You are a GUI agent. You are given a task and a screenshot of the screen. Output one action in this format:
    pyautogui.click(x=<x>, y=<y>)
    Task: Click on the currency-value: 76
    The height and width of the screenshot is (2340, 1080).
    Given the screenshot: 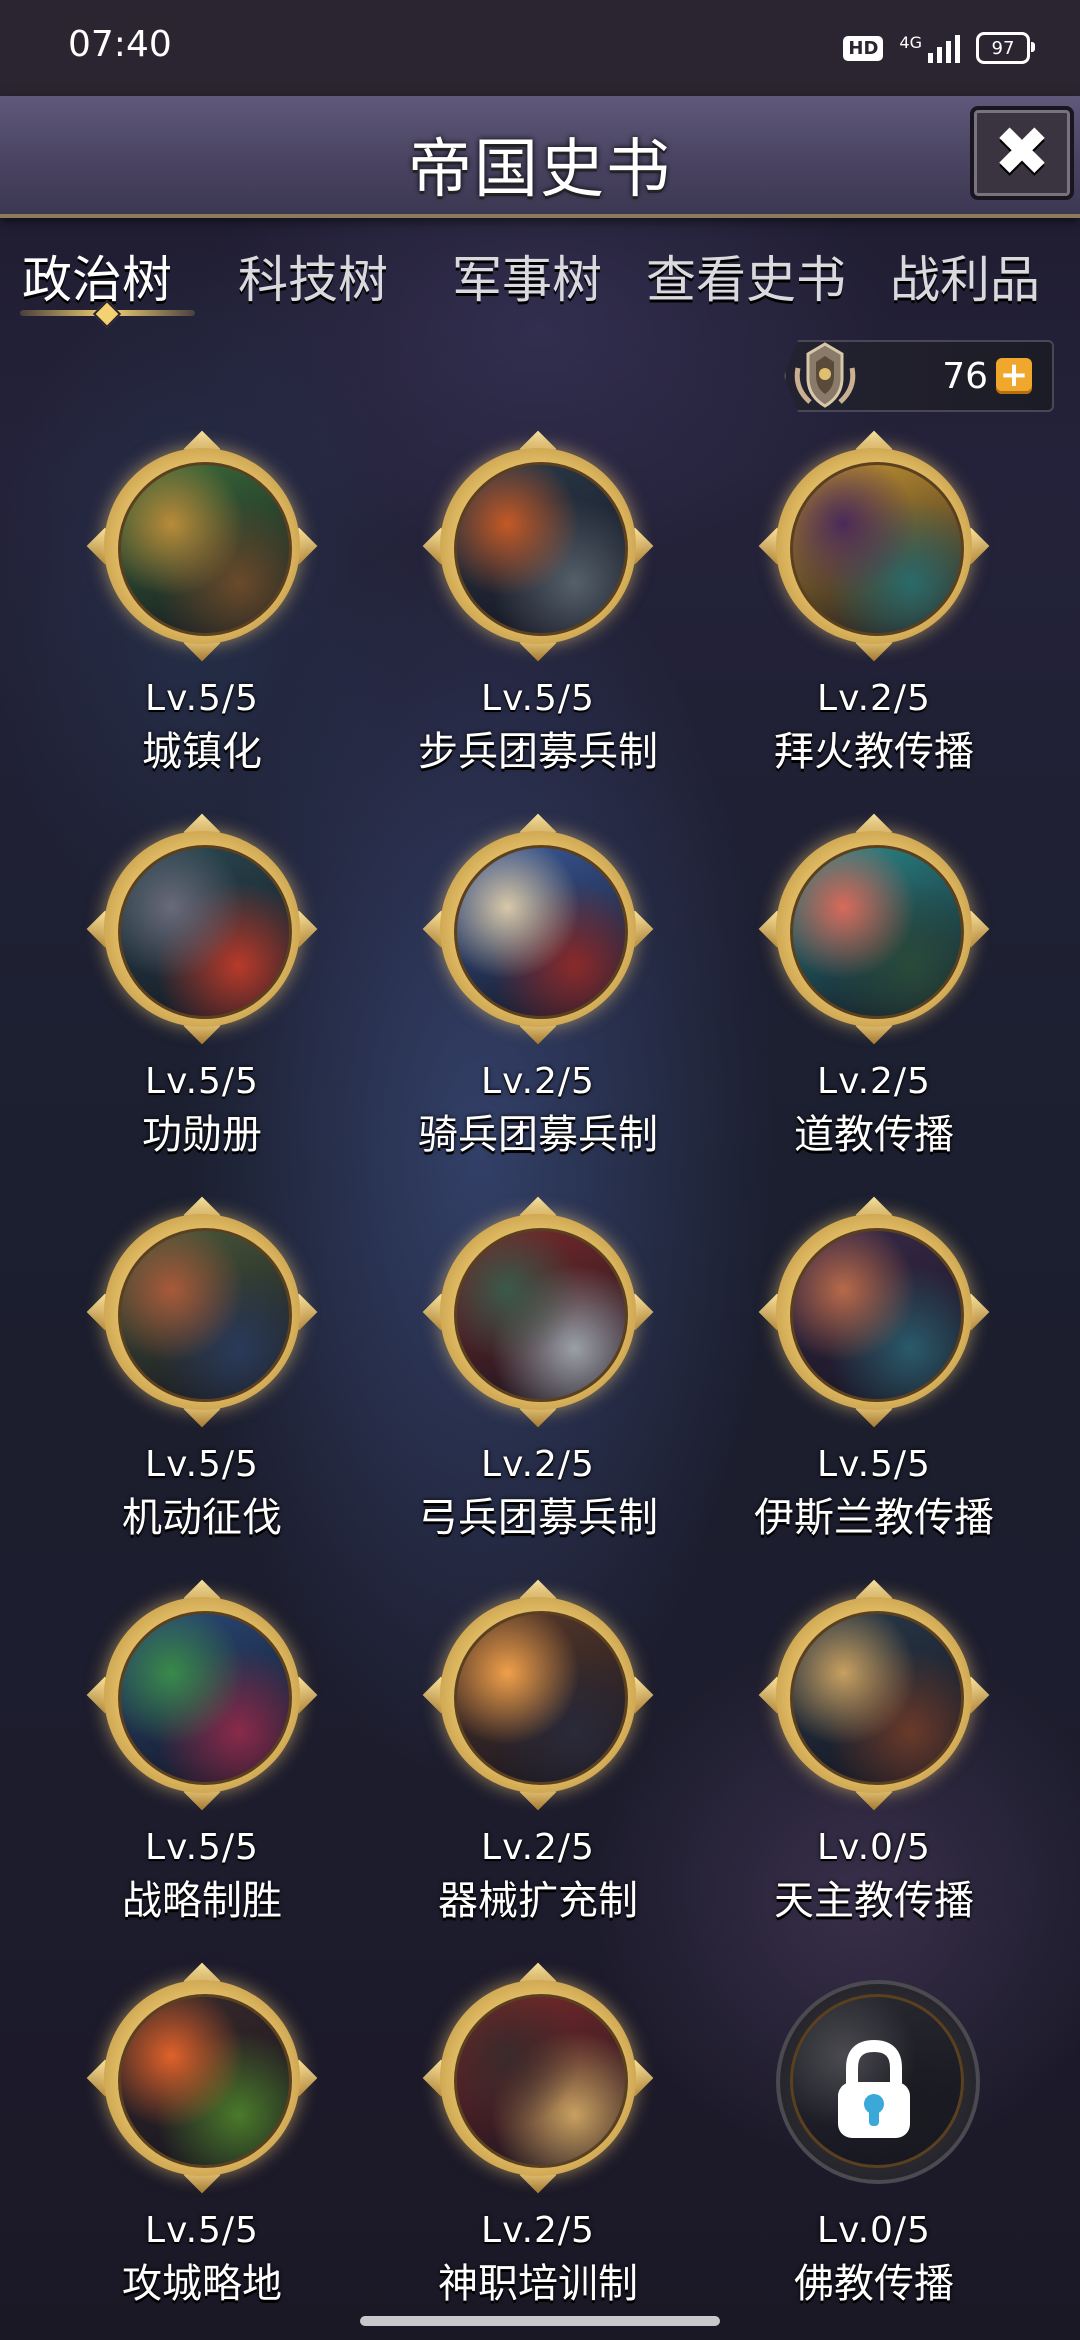 What is the action you would take?
    pyautogui.click(x=965, y=376)
    